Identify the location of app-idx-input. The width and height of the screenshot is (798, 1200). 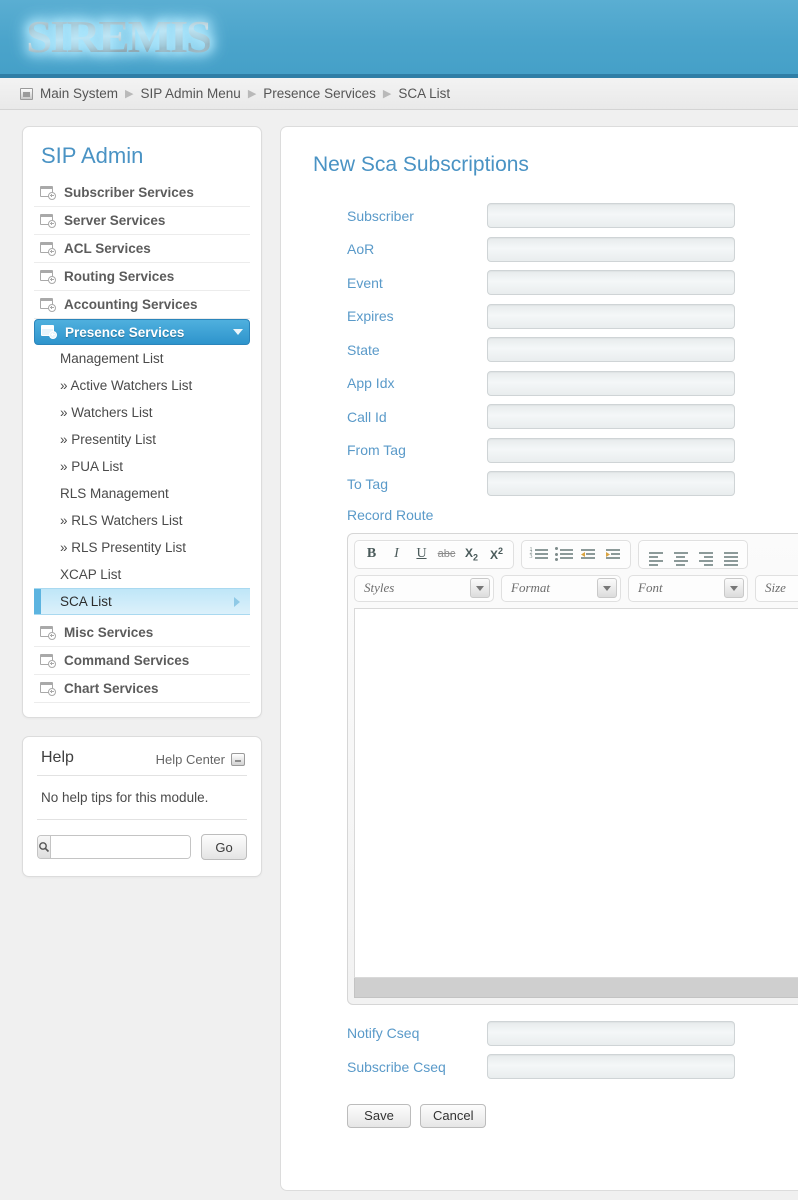
(611, 383).